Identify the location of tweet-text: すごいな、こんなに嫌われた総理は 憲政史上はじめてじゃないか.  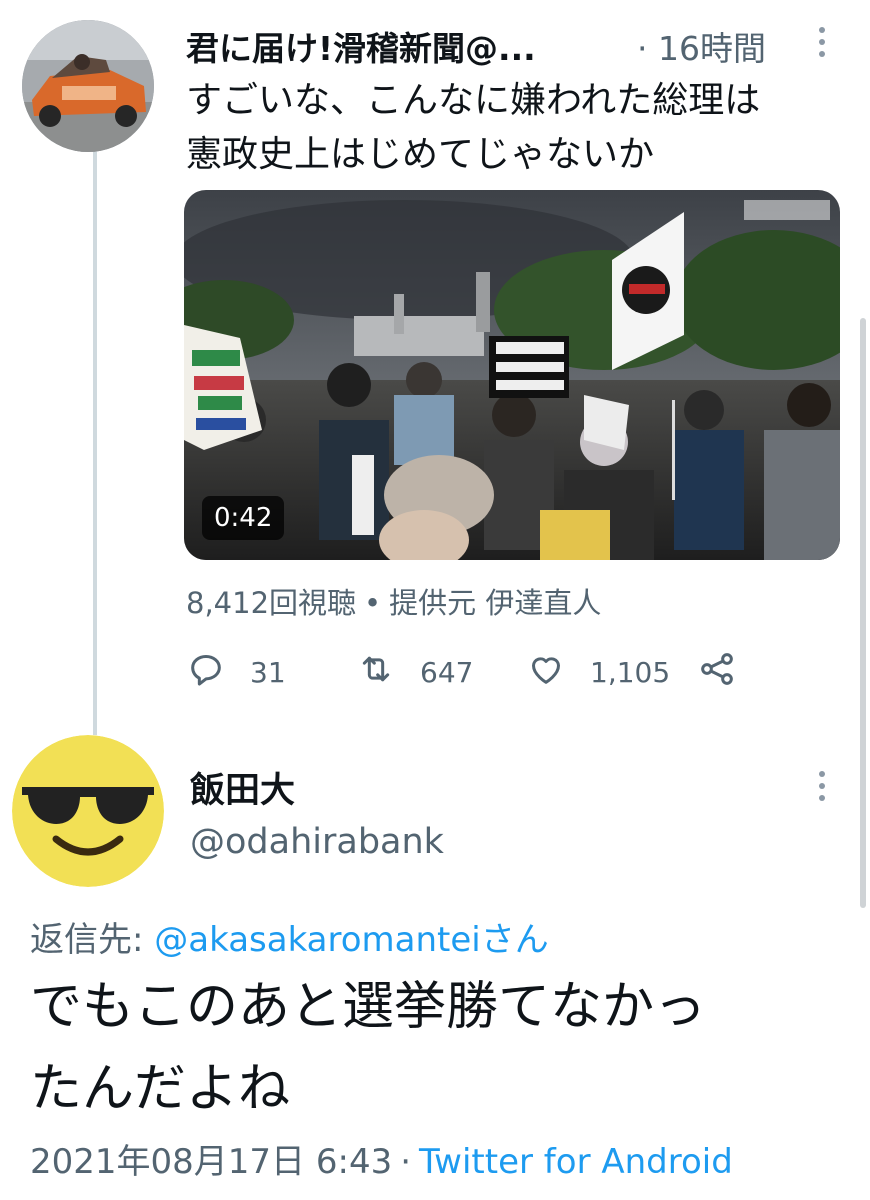
(521, 128).